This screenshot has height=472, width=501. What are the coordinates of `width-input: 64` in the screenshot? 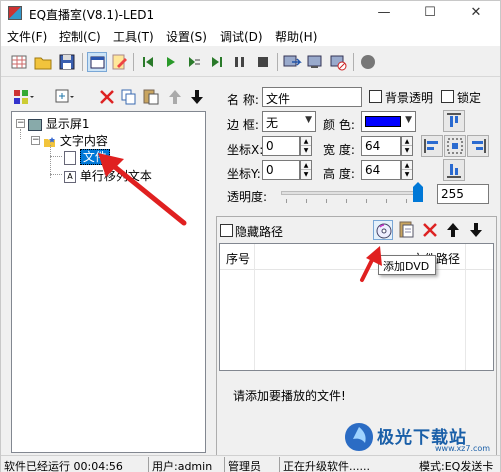 It's located at (381, 146).